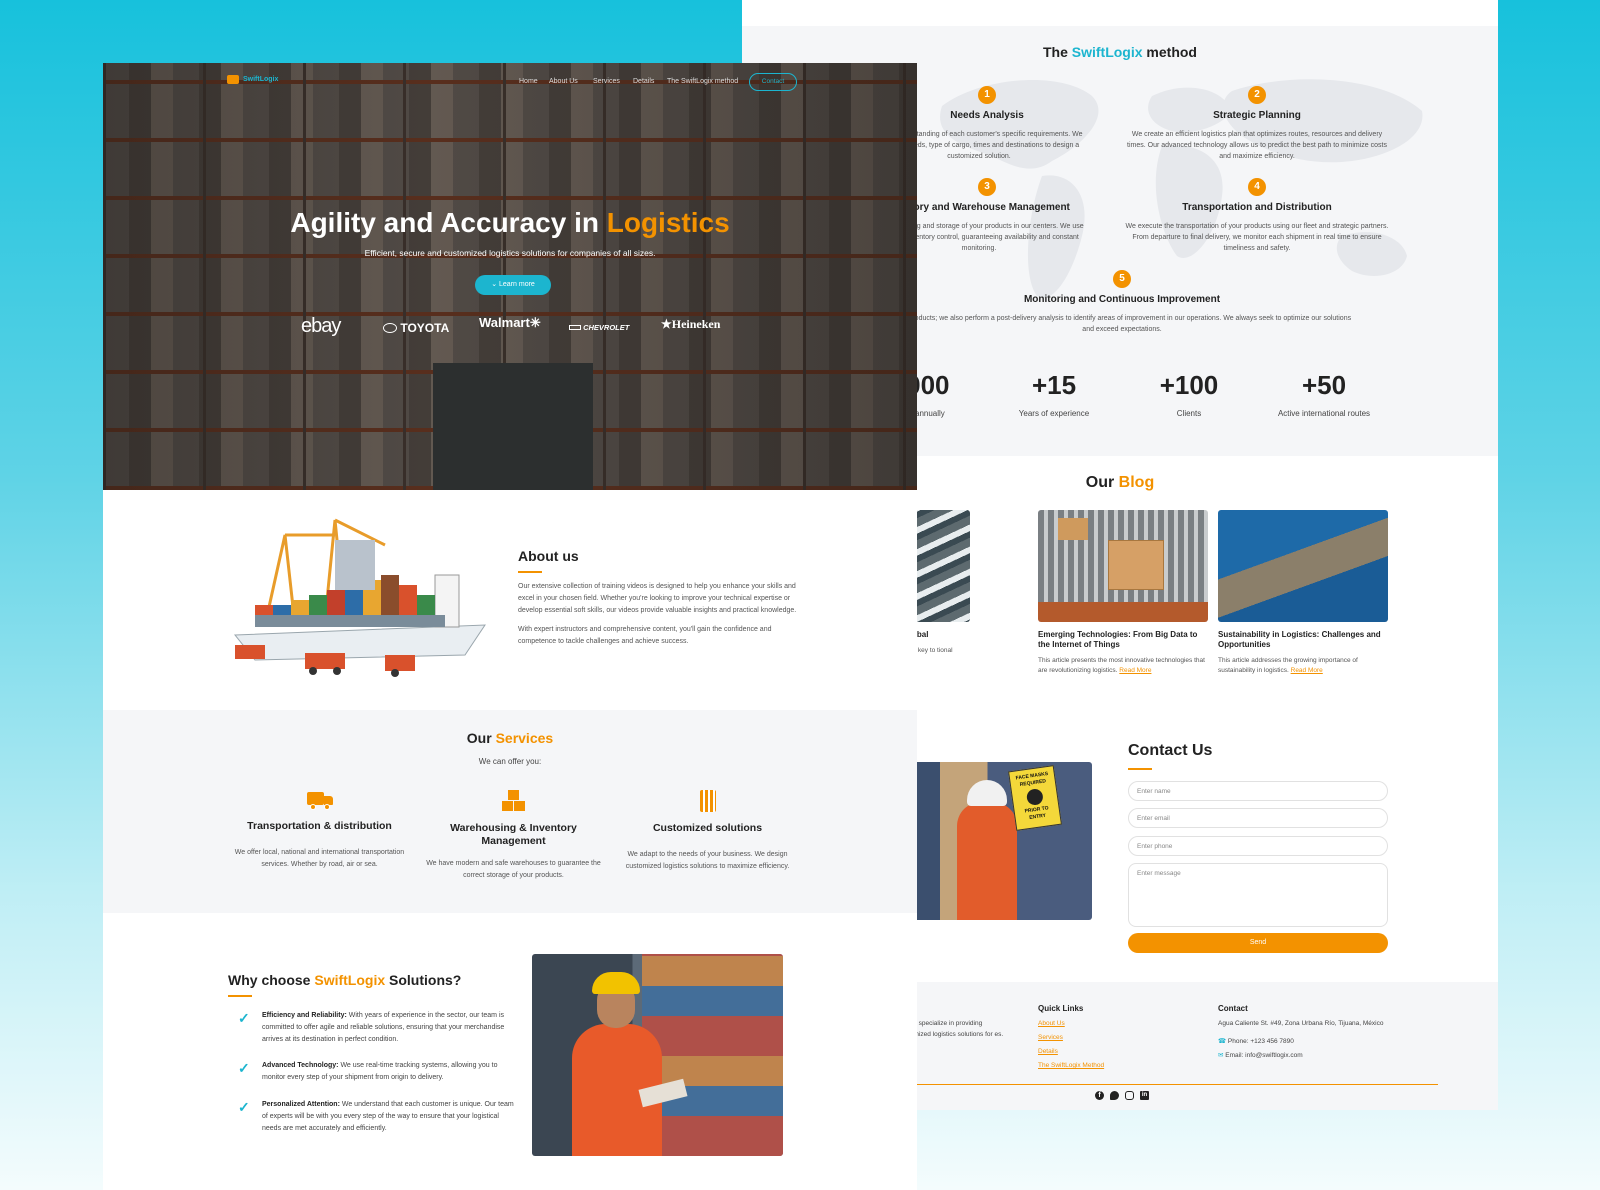  I want to click on stat-value: +15, so click(1054, 385).